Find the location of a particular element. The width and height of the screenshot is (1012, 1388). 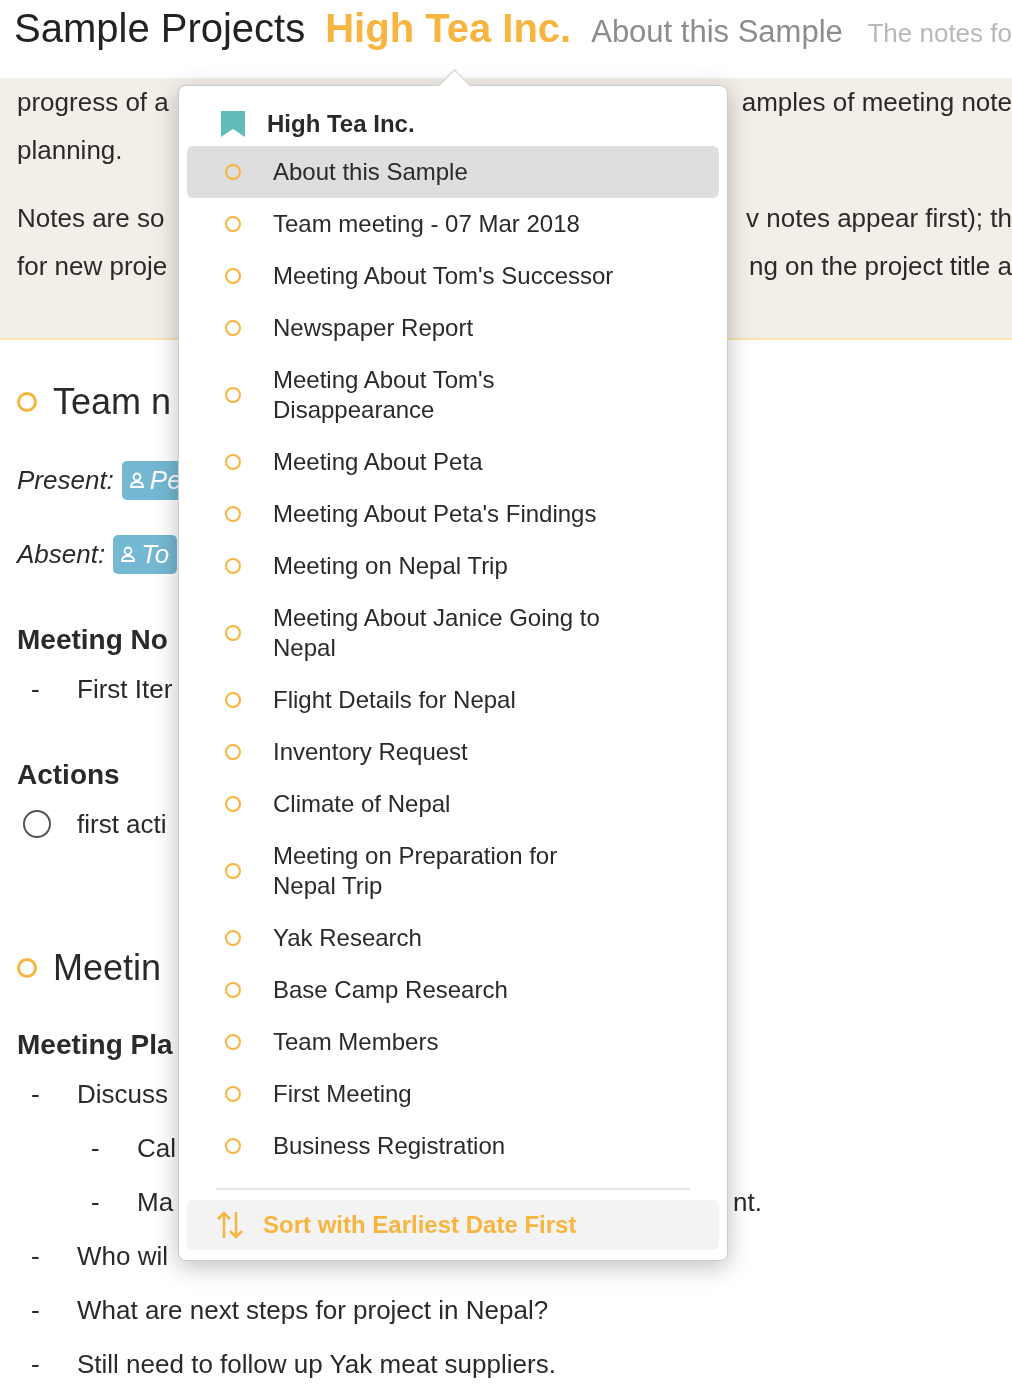

intro-text: Notes are so is located at coordinates (91, 218).